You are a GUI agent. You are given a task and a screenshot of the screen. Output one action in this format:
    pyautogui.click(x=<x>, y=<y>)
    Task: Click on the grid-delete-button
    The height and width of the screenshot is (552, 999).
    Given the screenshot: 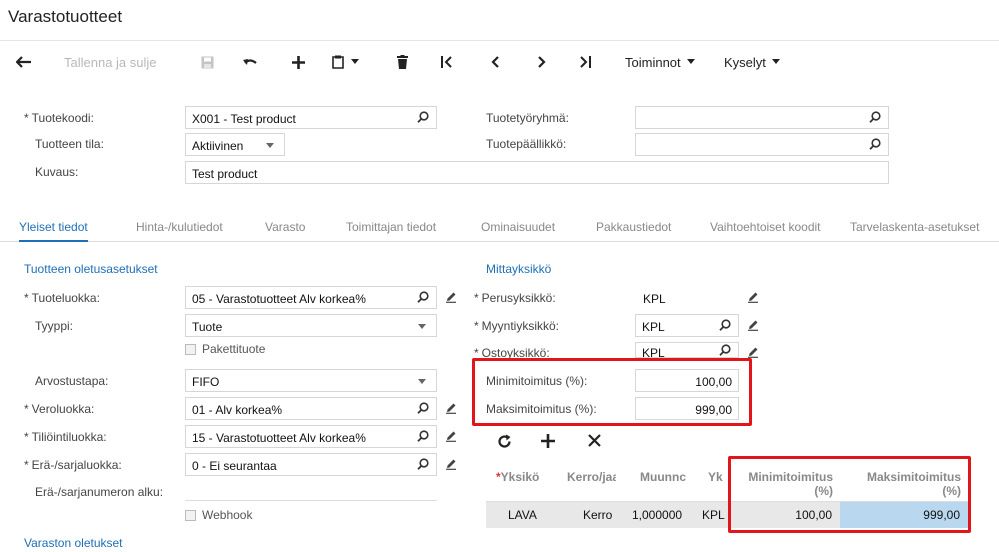 What is the action you would take?
    pyautogui.click(x=598, y=444)
    